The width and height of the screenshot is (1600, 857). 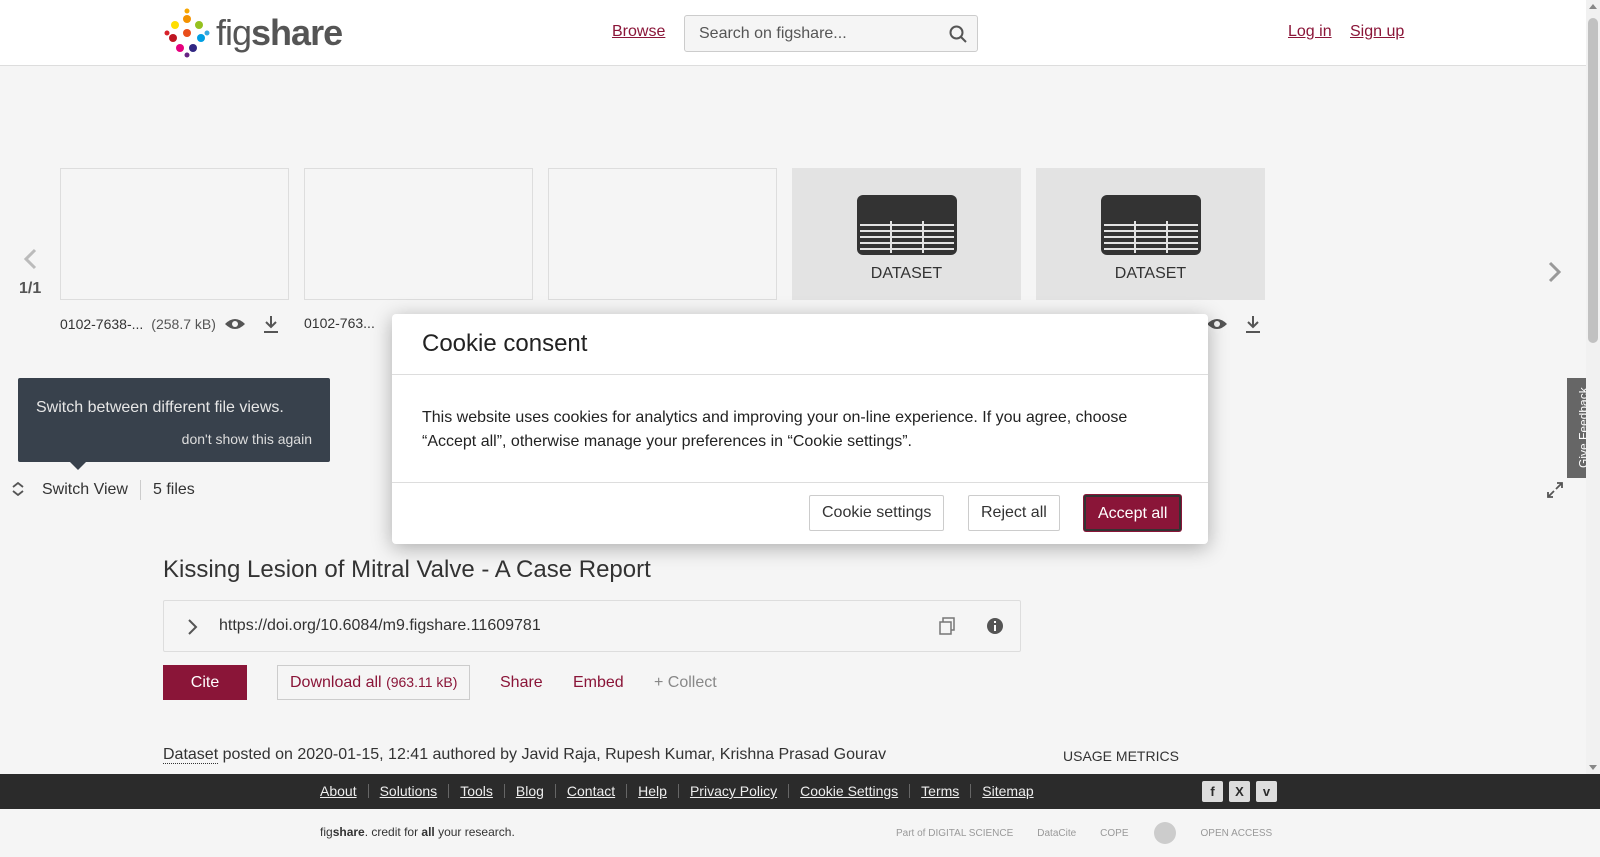 What do you see at coordinates (1165, 833) in the screenshot?
I see `globe-logo-icon` at bounding box center [1165, 833].